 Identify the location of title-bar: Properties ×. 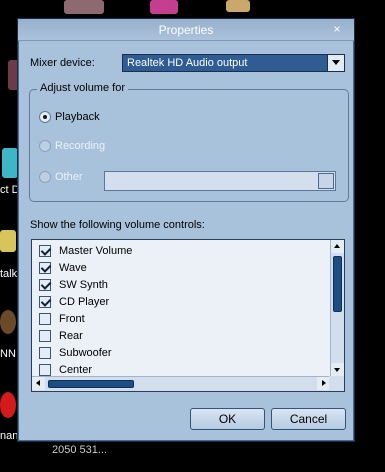
(186, 30).